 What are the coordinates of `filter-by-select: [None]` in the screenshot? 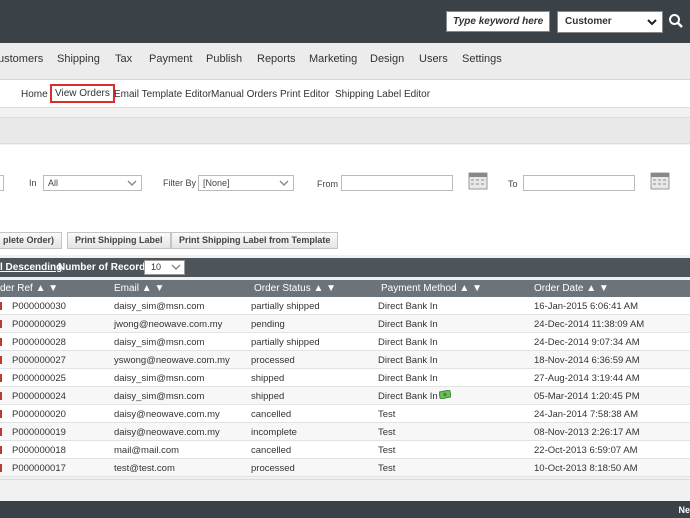 It's located at (246, 183).